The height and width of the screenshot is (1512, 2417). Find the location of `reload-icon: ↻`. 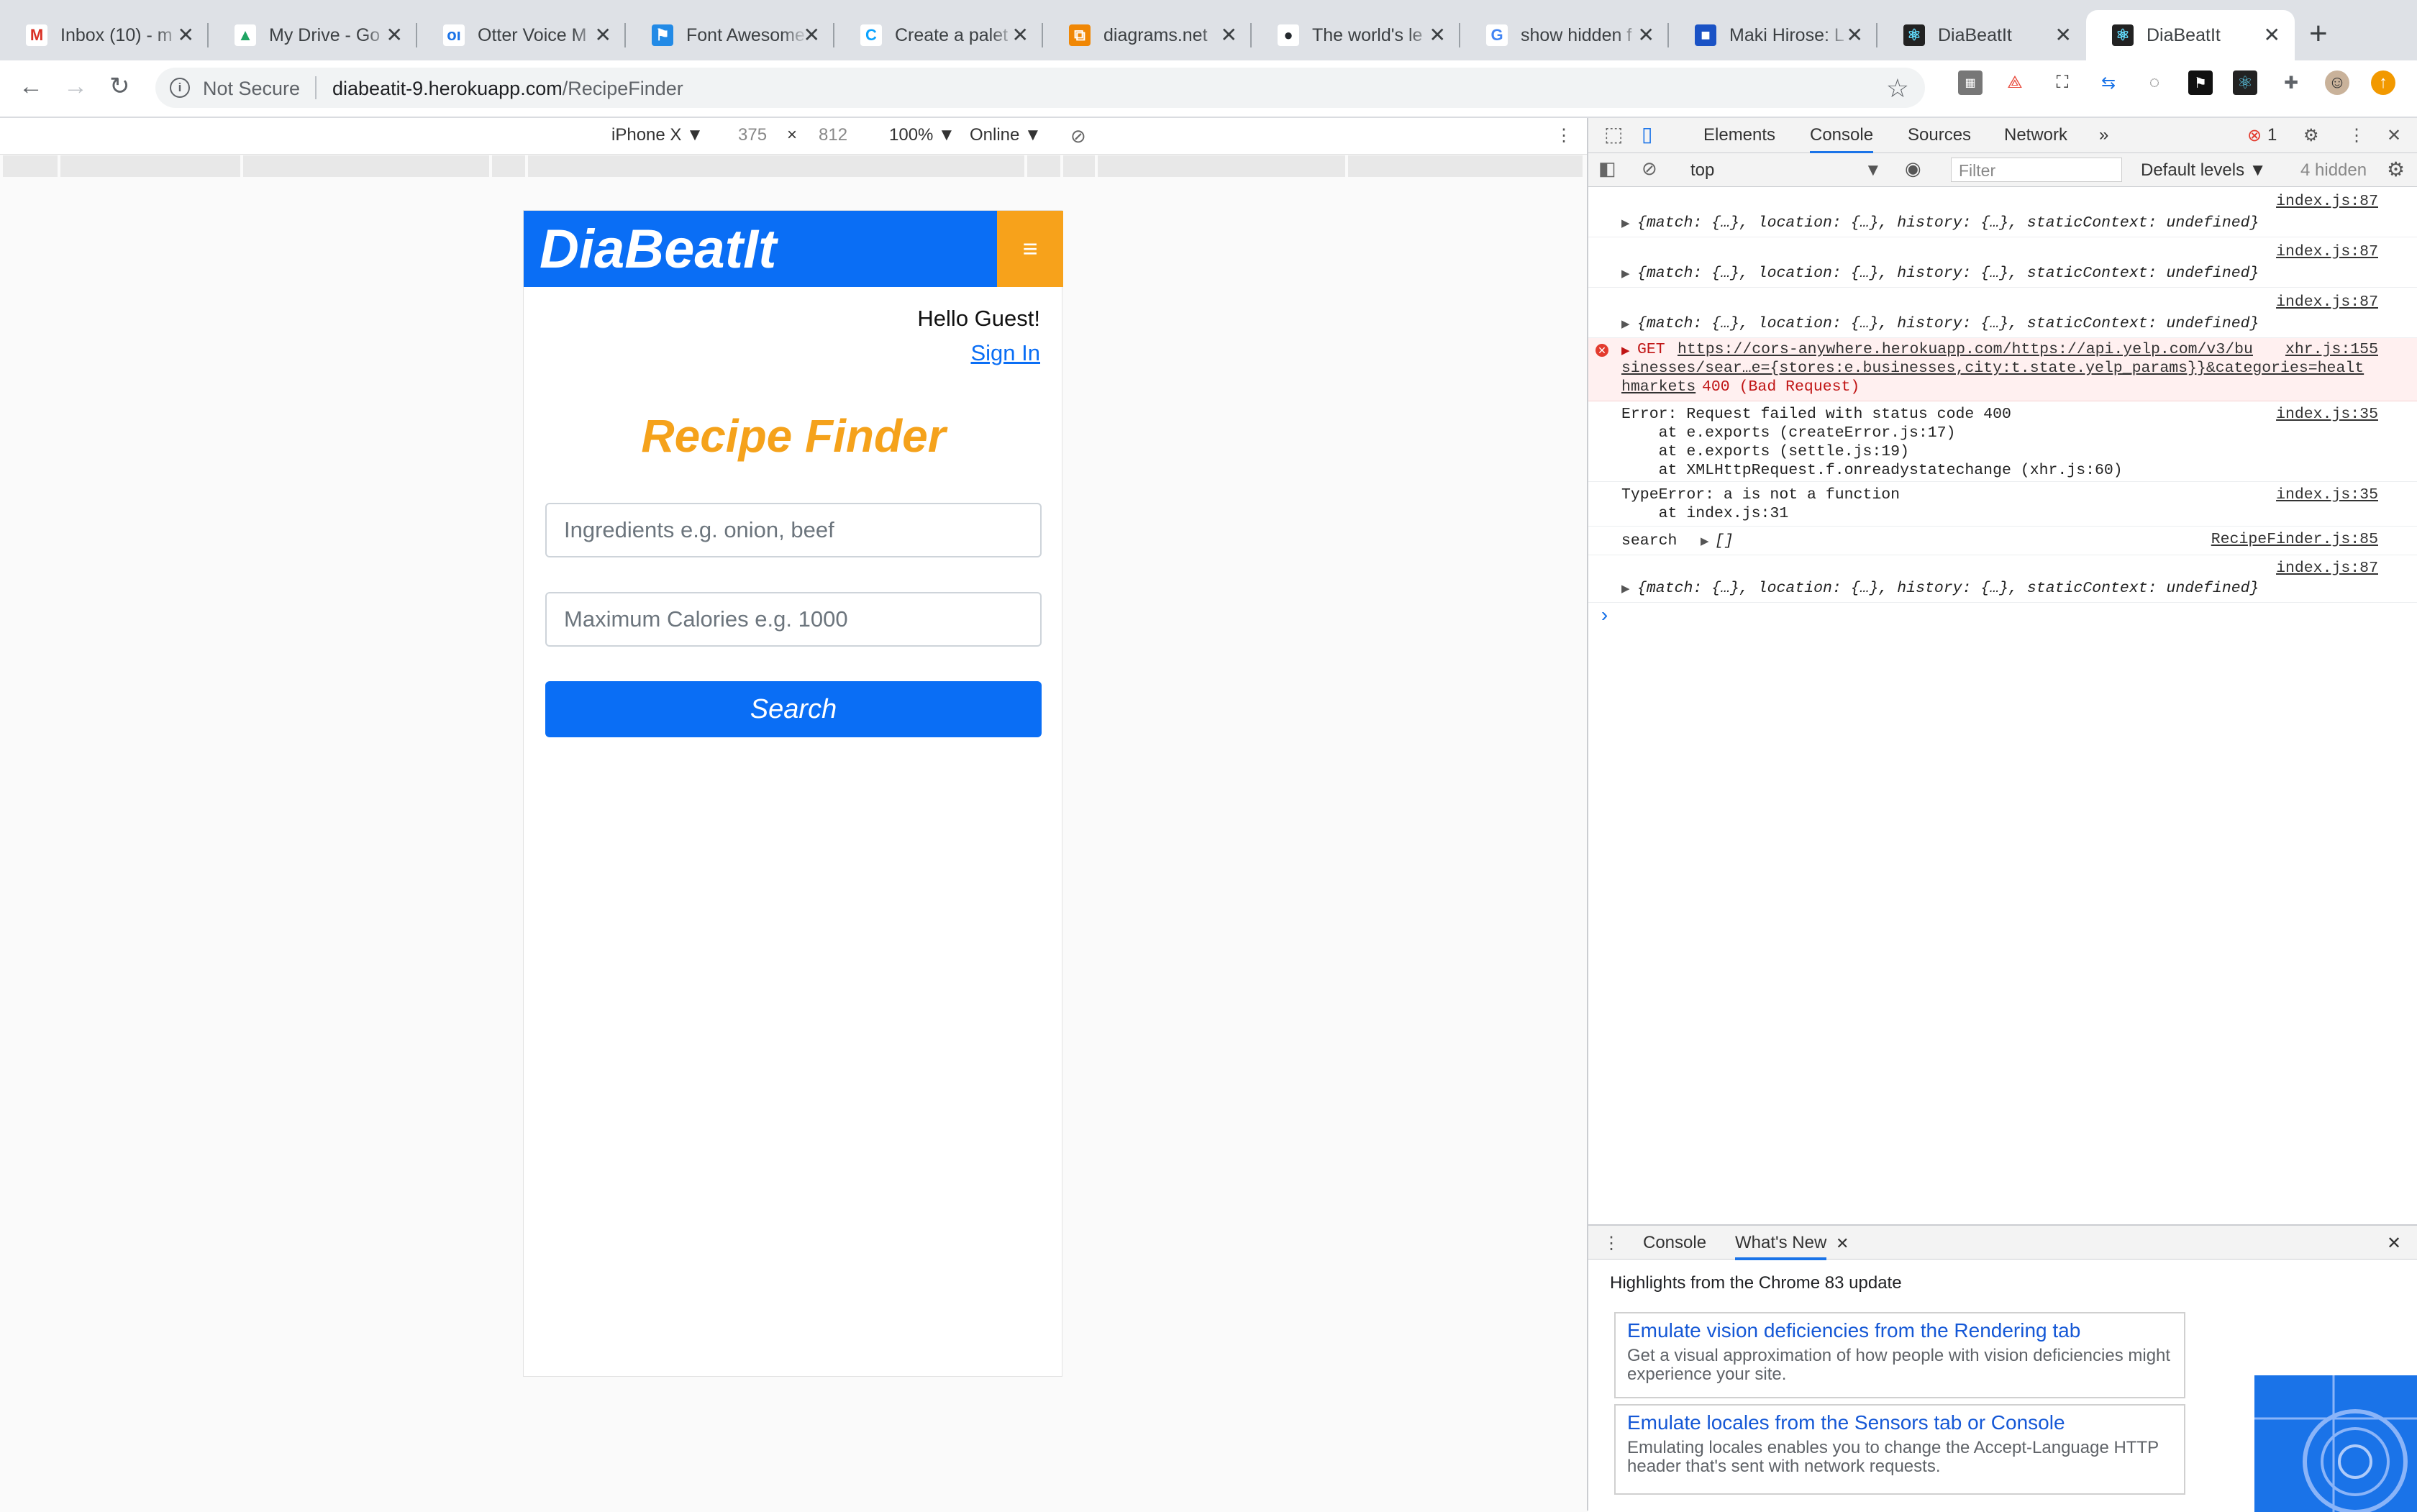

reload-icon: ↻ is located at coordinates (120, 87).